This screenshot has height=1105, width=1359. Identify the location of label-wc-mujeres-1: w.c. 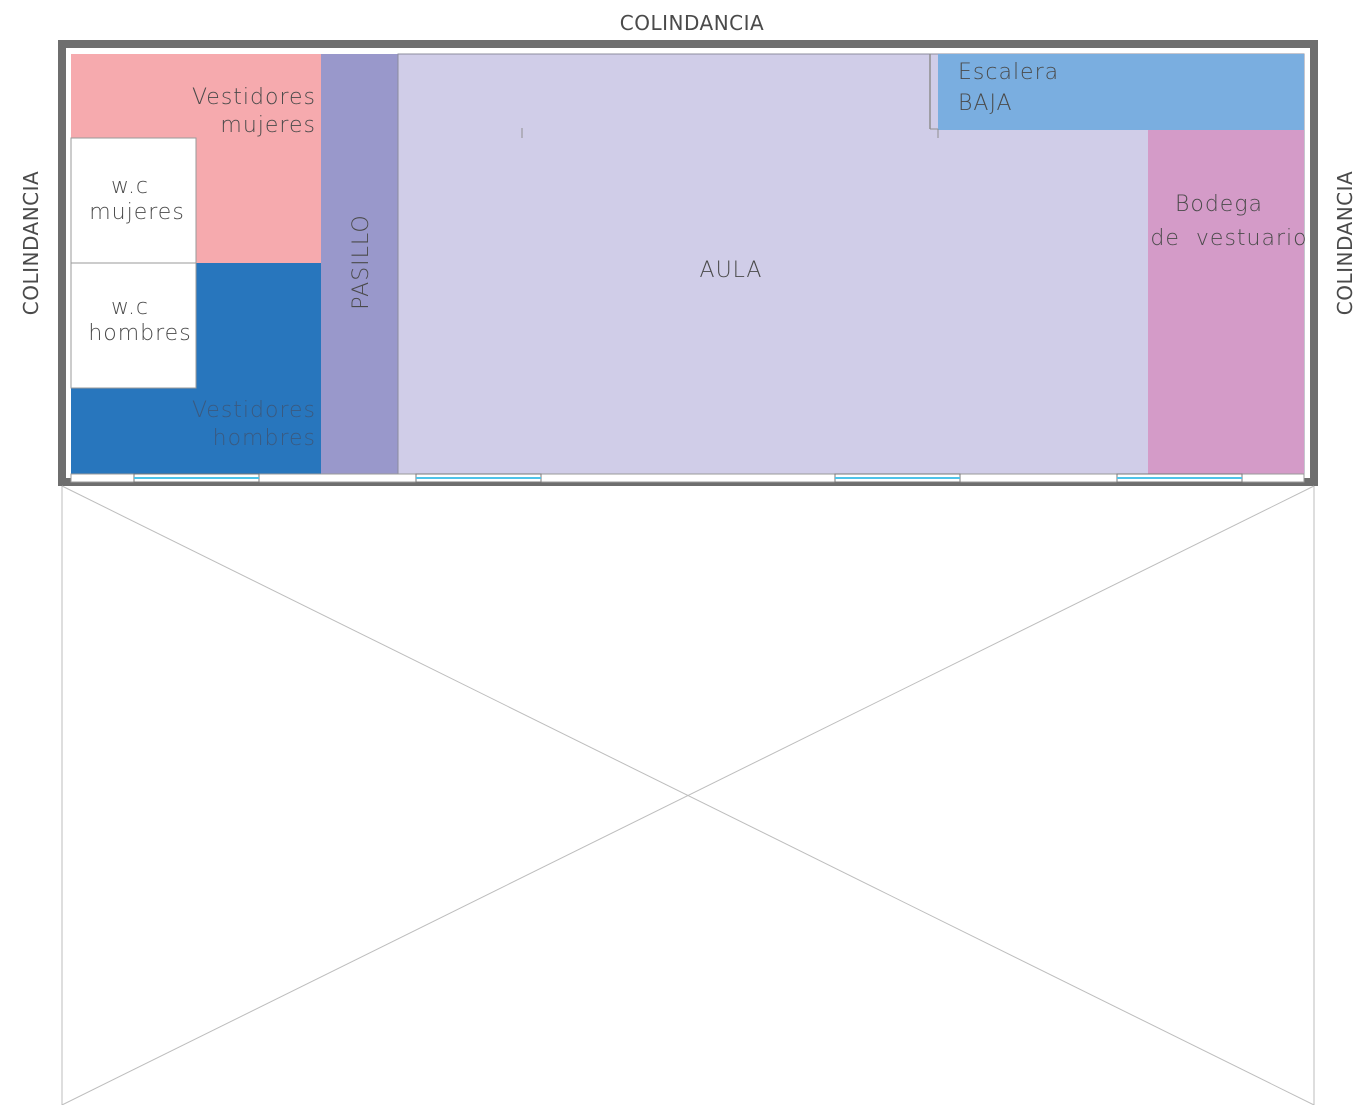
(130, 186).